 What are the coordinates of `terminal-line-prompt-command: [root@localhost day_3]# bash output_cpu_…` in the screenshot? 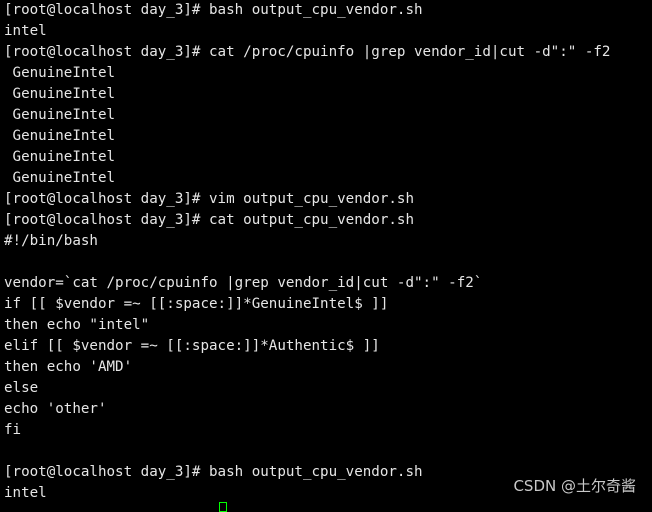 It's located at (213, 10).